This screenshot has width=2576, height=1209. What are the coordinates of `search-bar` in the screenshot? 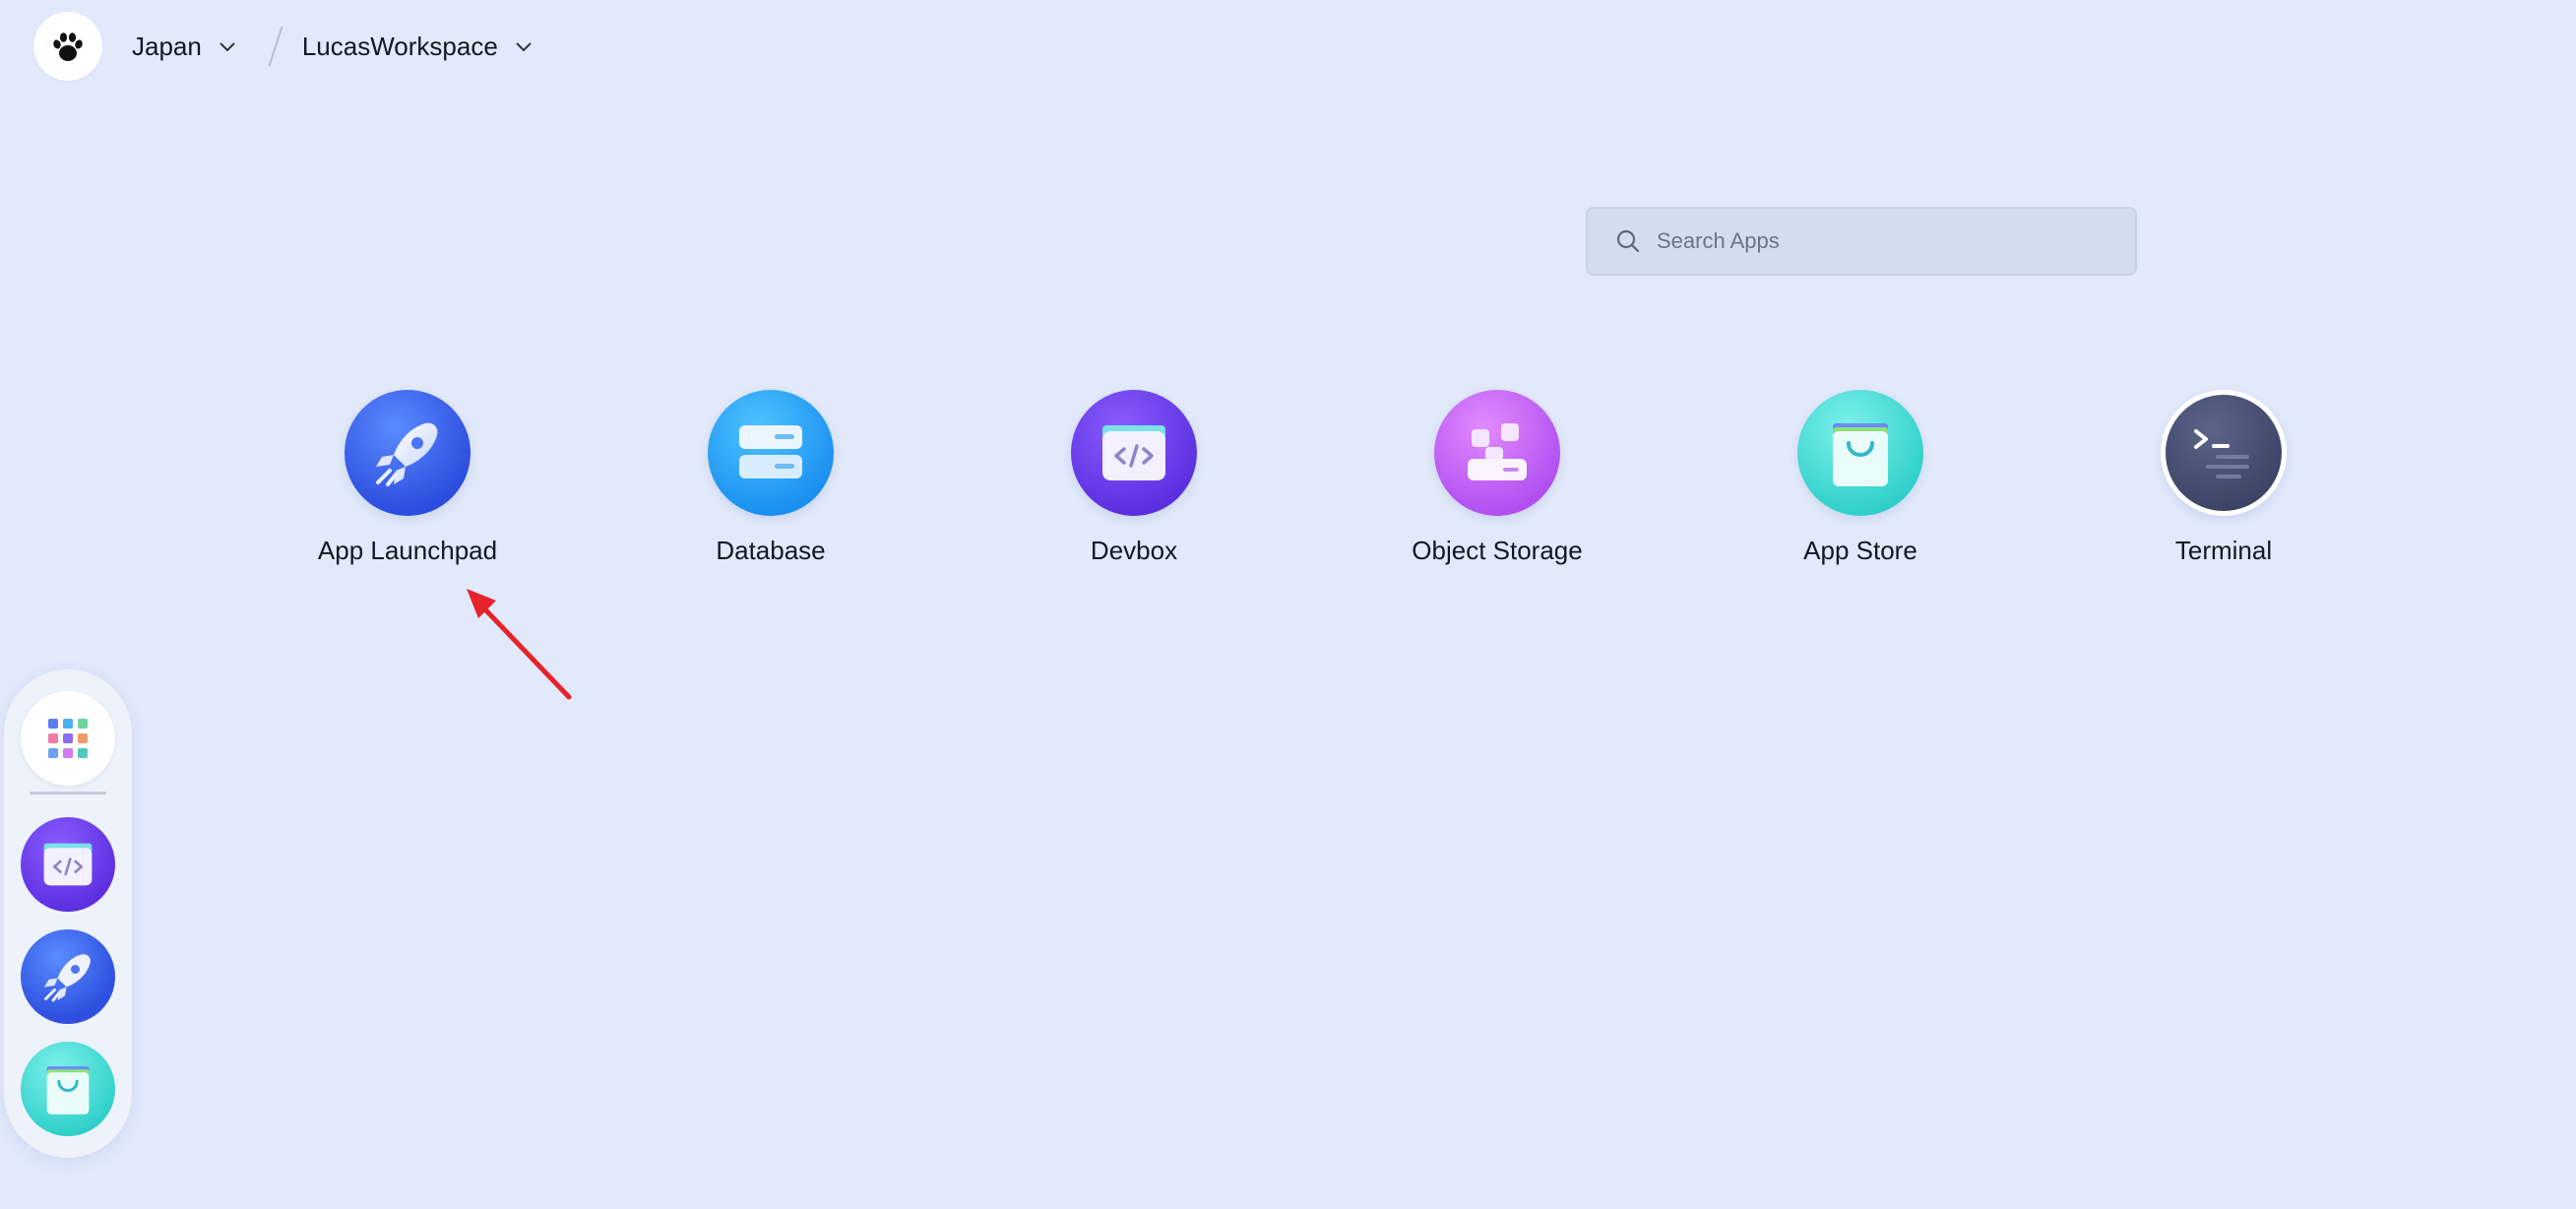 It's located at (1861, 242).